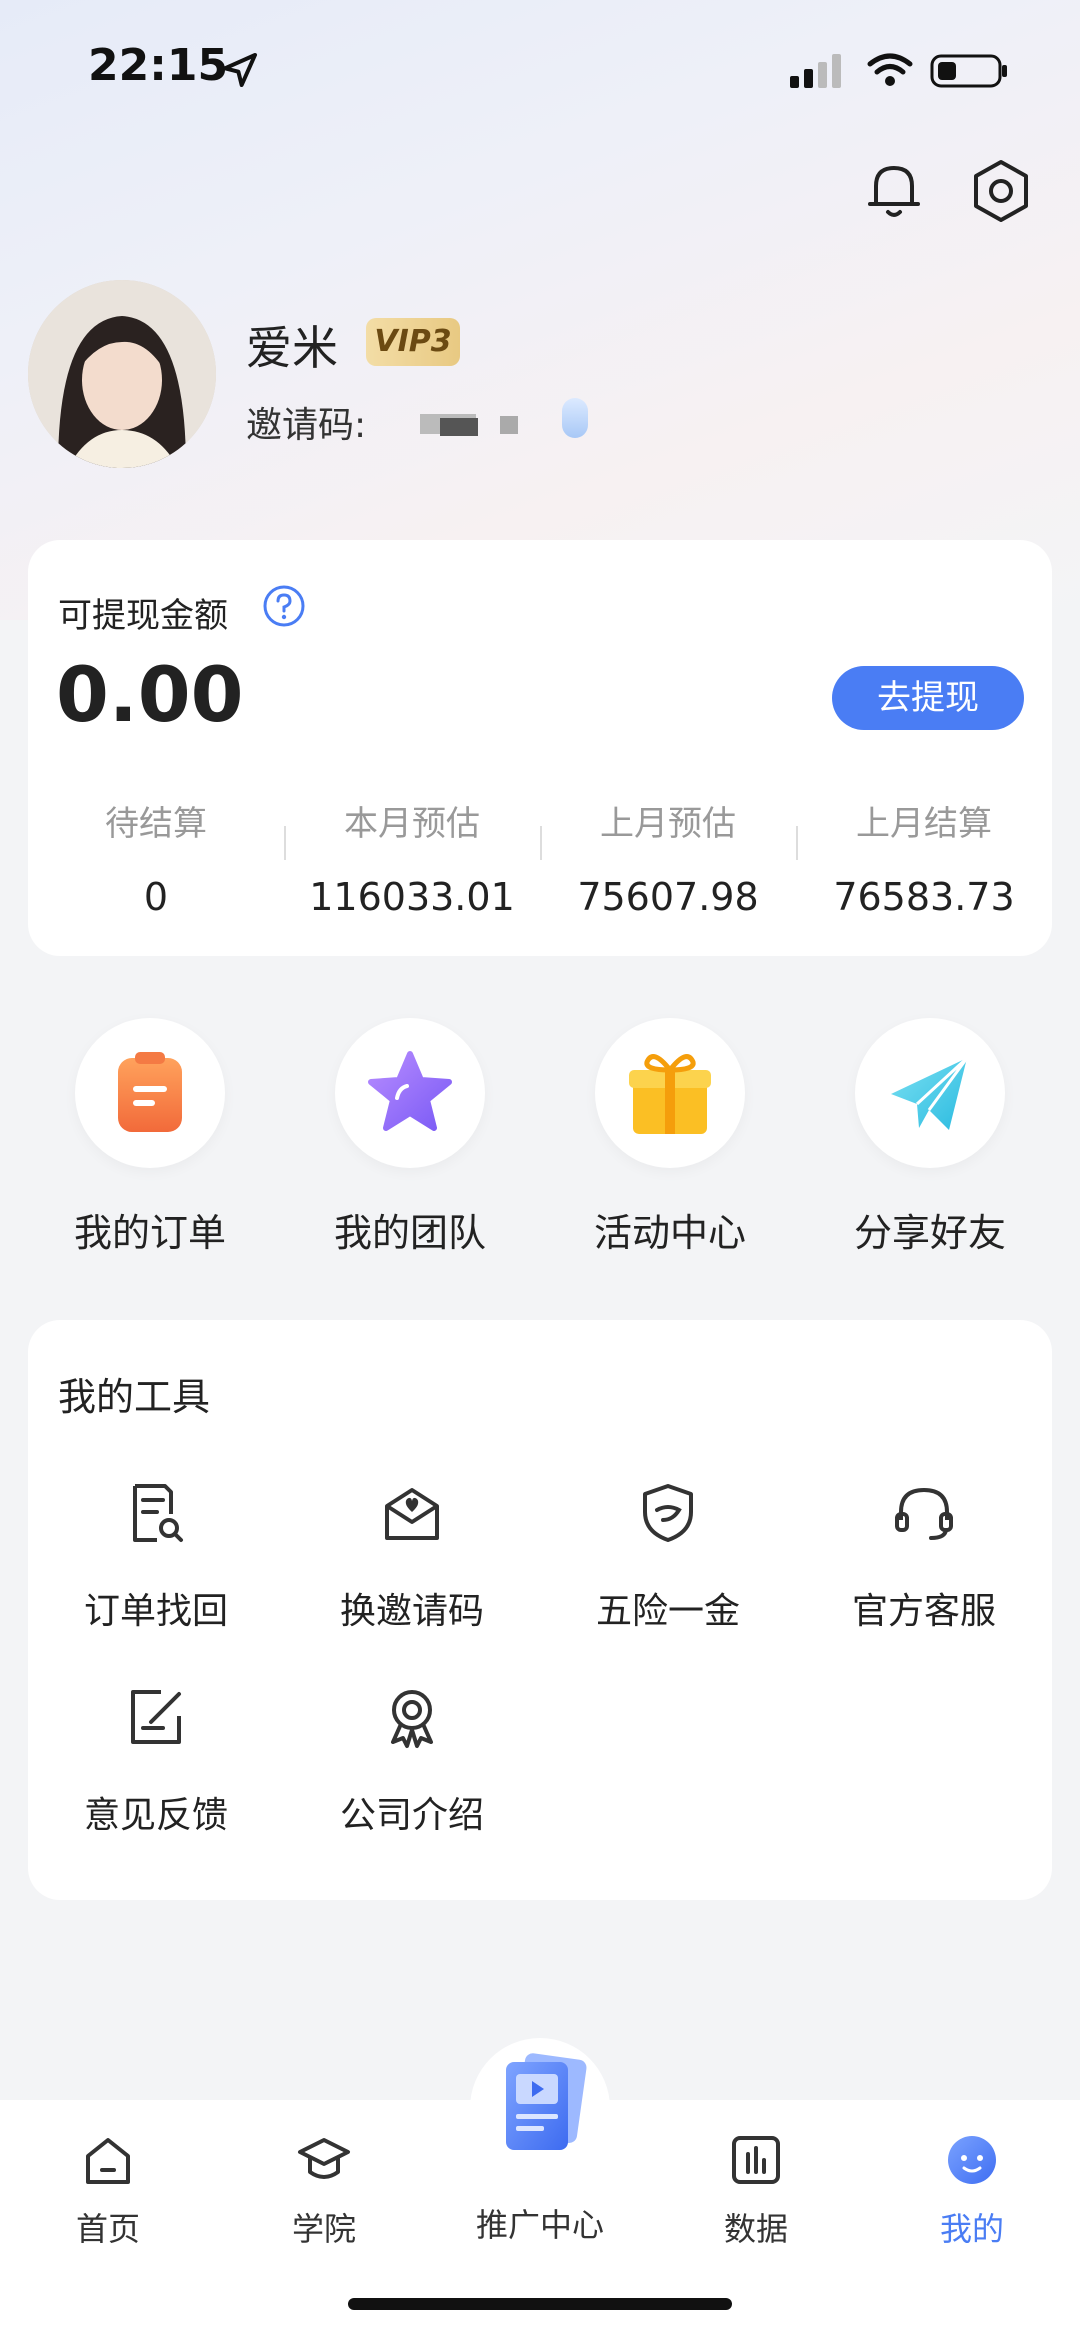  What do you see at coordinates (156, 897) in the screenshot?
I see `stat-value: 0` at bounding box center [156, 897].